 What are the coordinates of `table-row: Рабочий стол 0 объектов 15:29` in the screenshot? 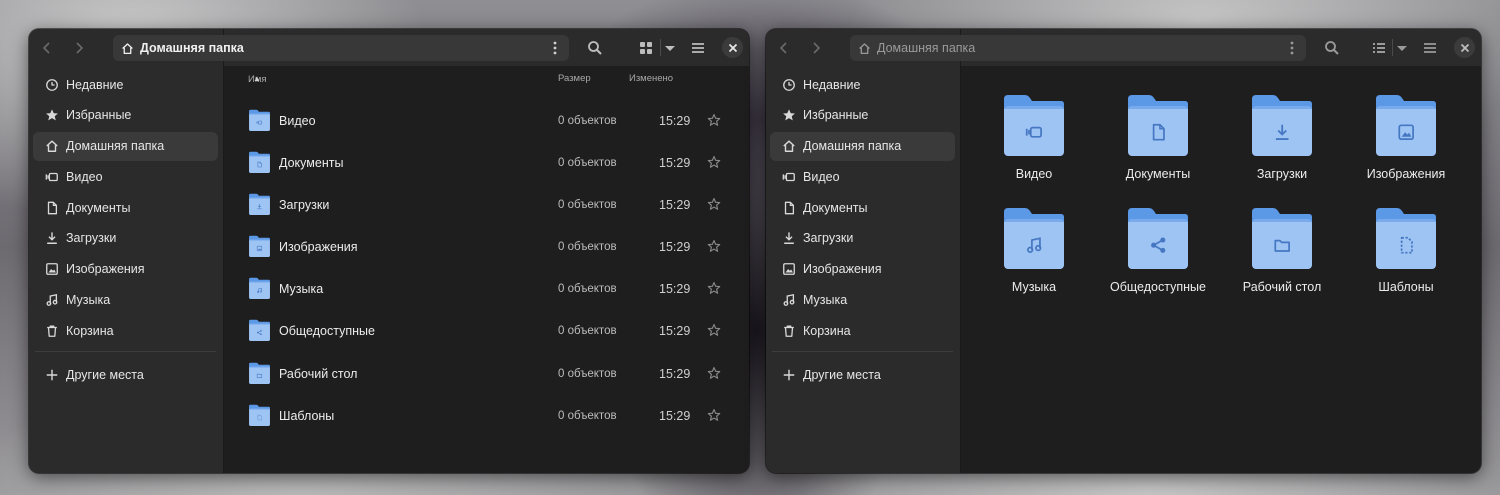 It's located at (486, 375).